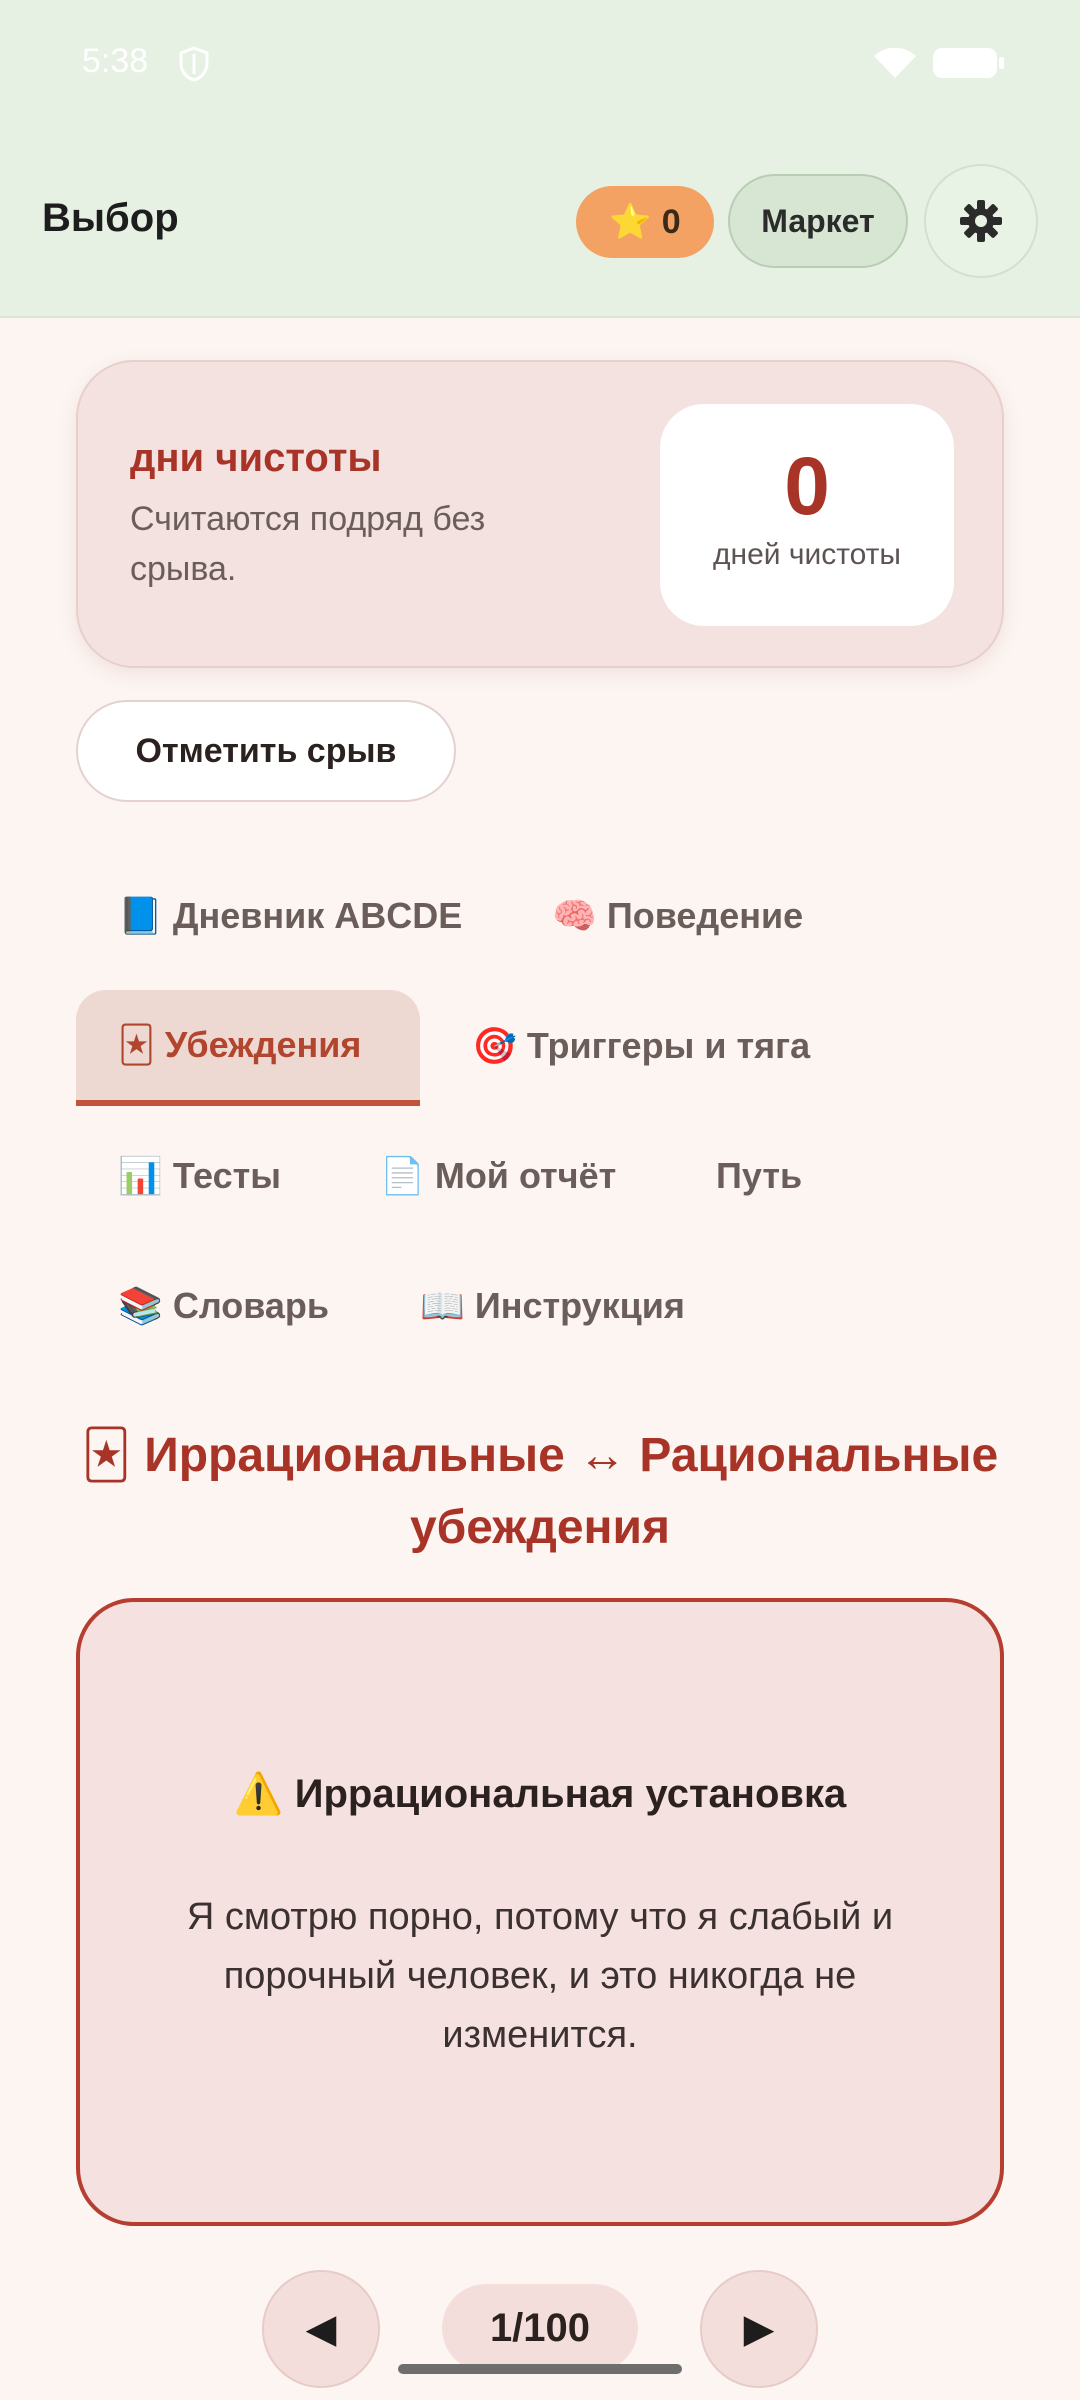 The width and height of the screenshot is (1080, 2400). I want to click on warning-icon: ⚠️, so click(258, 1794).